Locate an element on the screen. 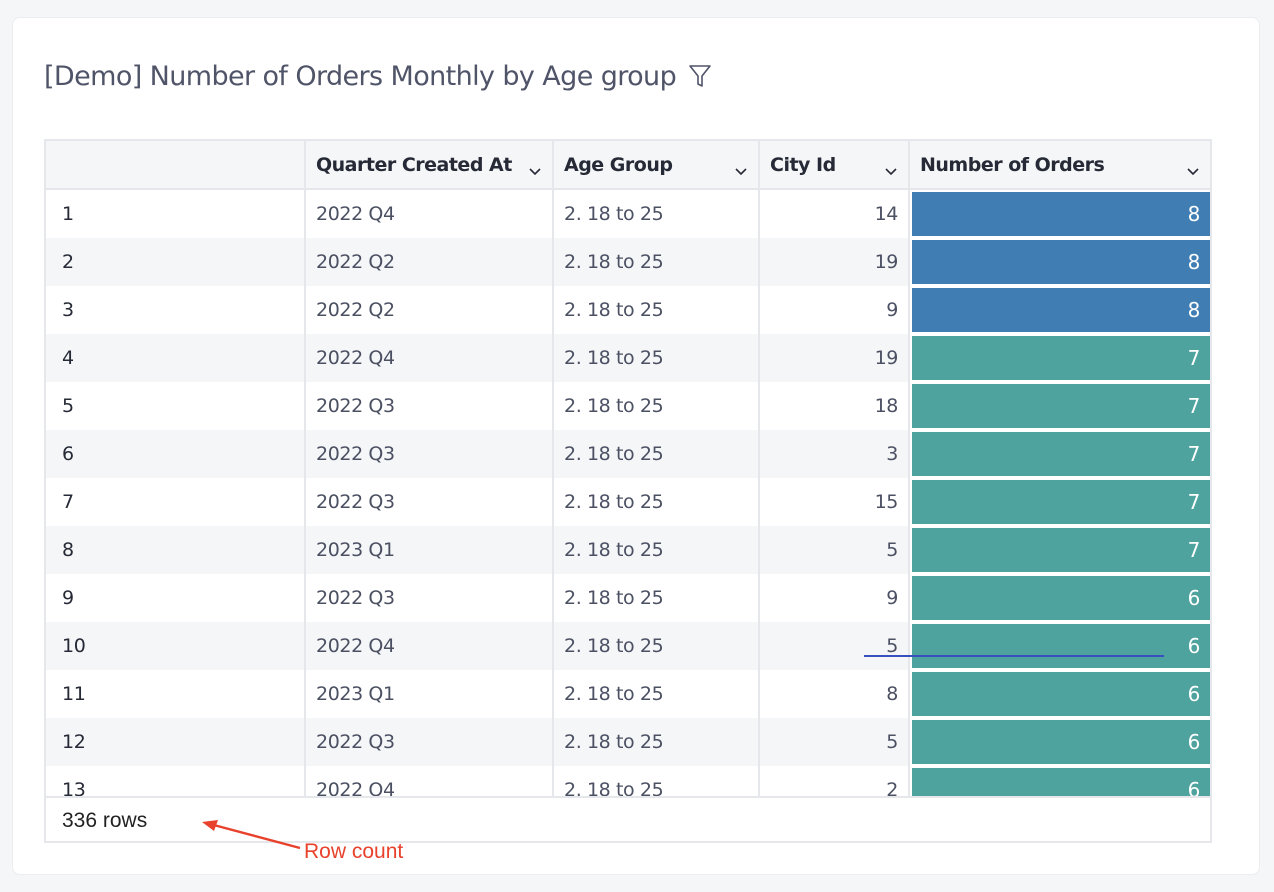 The height and width of the screenshot is (892, 1274). table-row: 8 2023 Q1 2. 18 to 25 5 7 is located at coordinates (628, 550).